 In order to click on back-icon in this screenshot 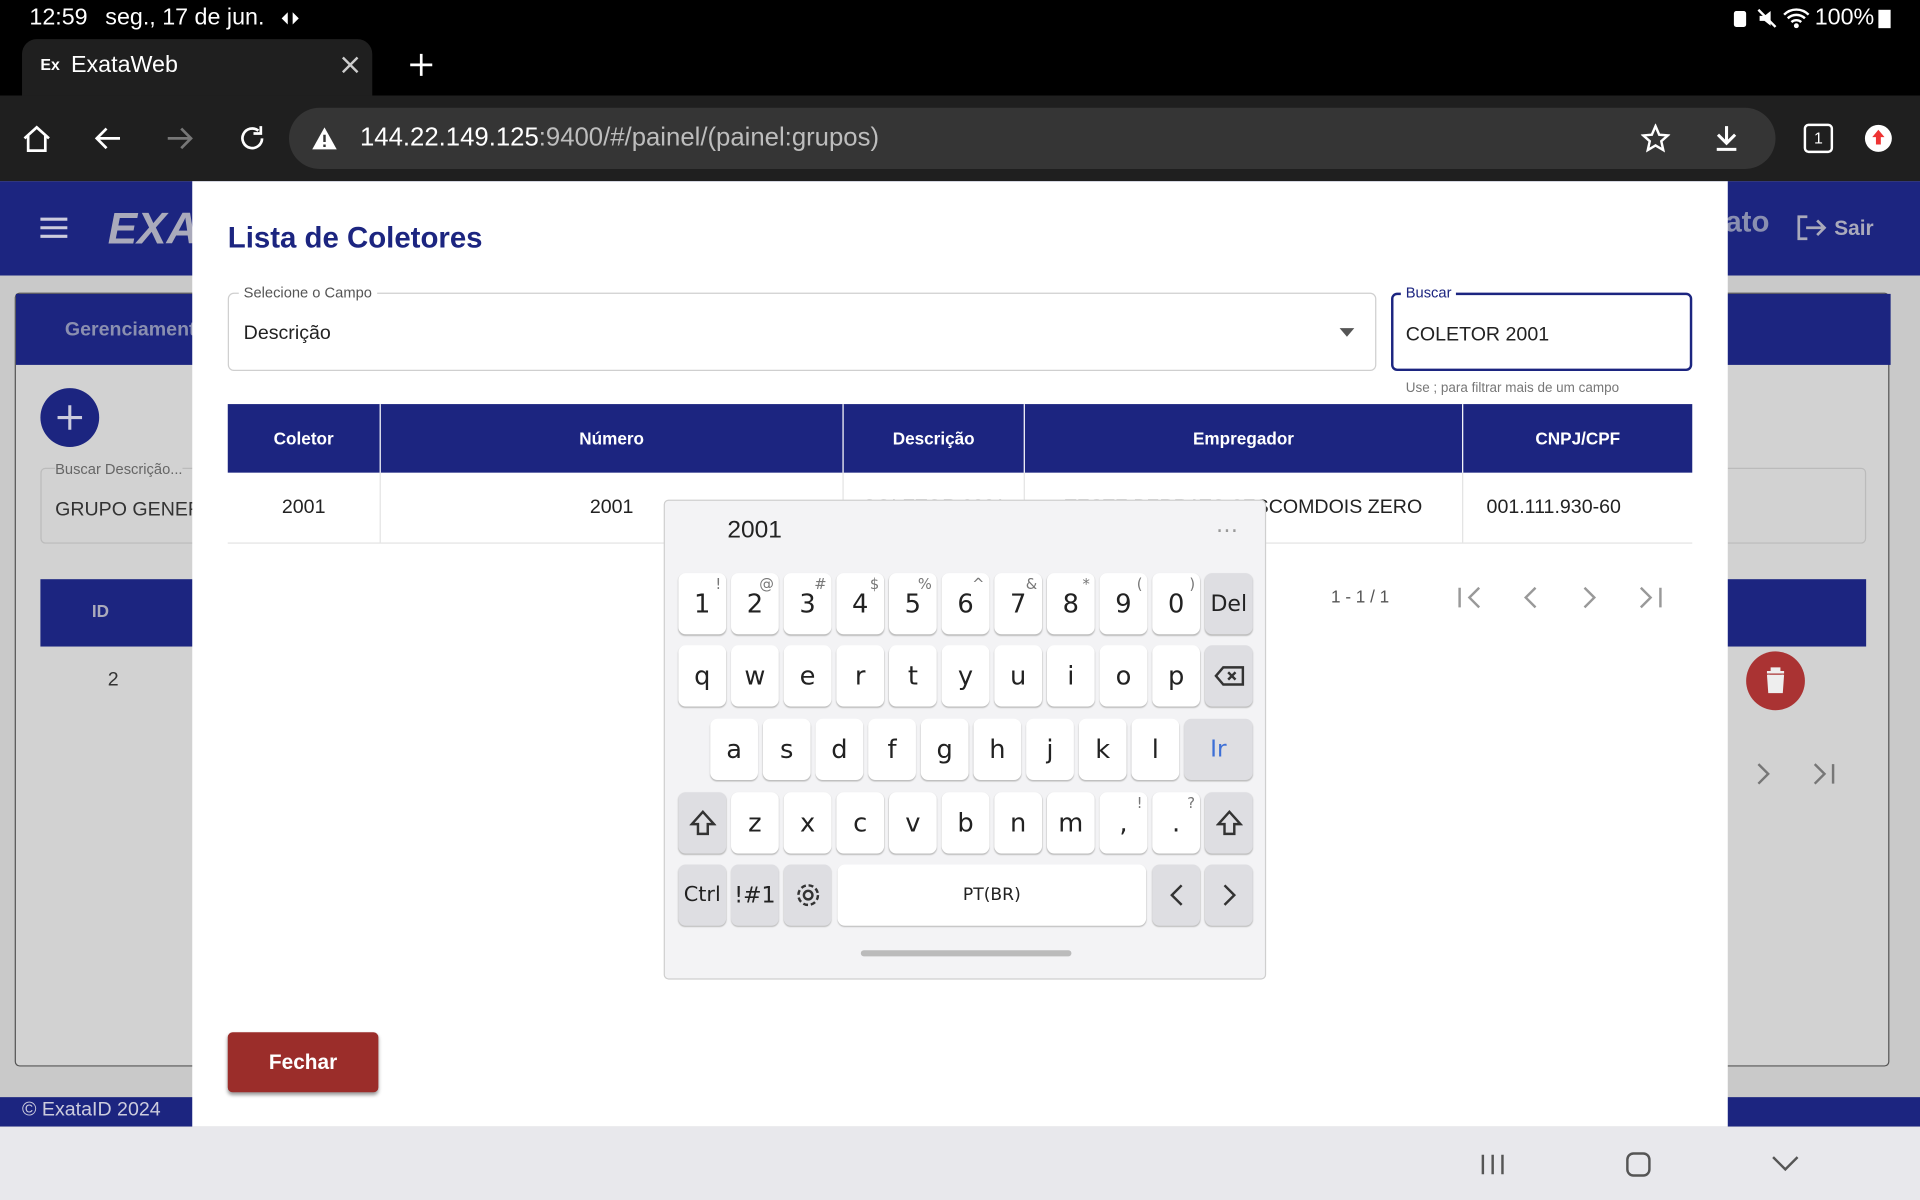, I will do `click(107, 138)`.